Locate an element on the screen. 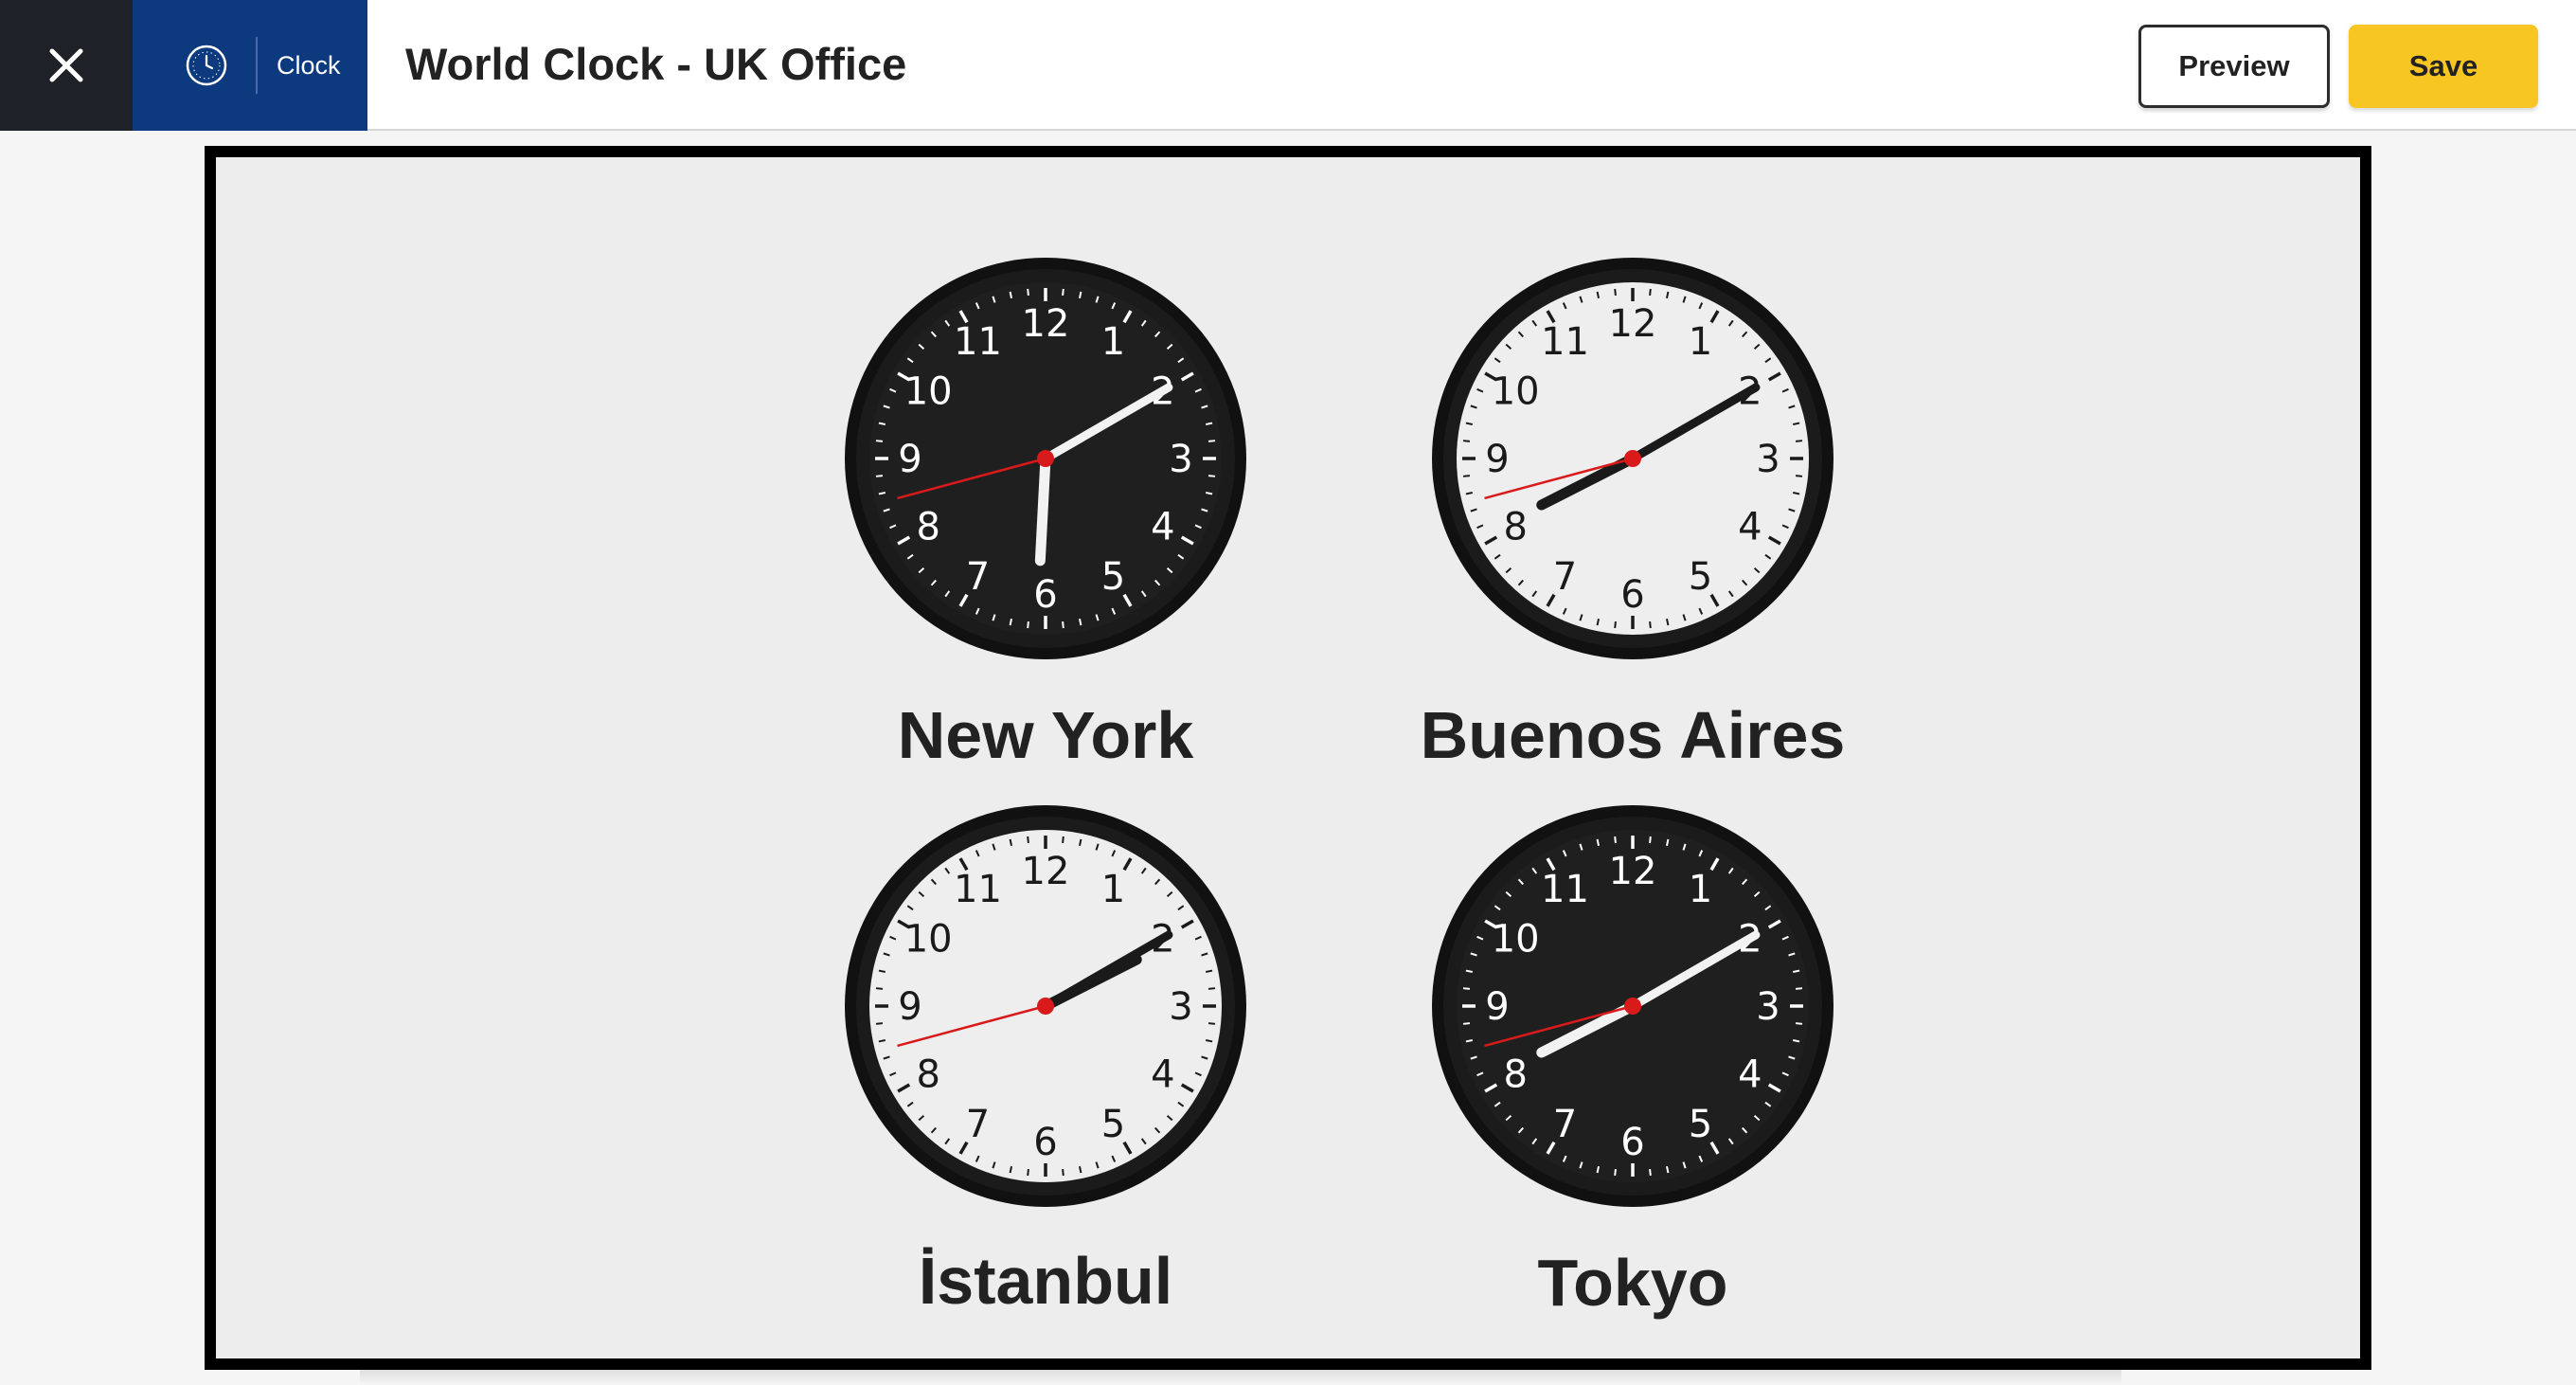  page-title: World Clock - UK Office is located at coordinates (655, 64).